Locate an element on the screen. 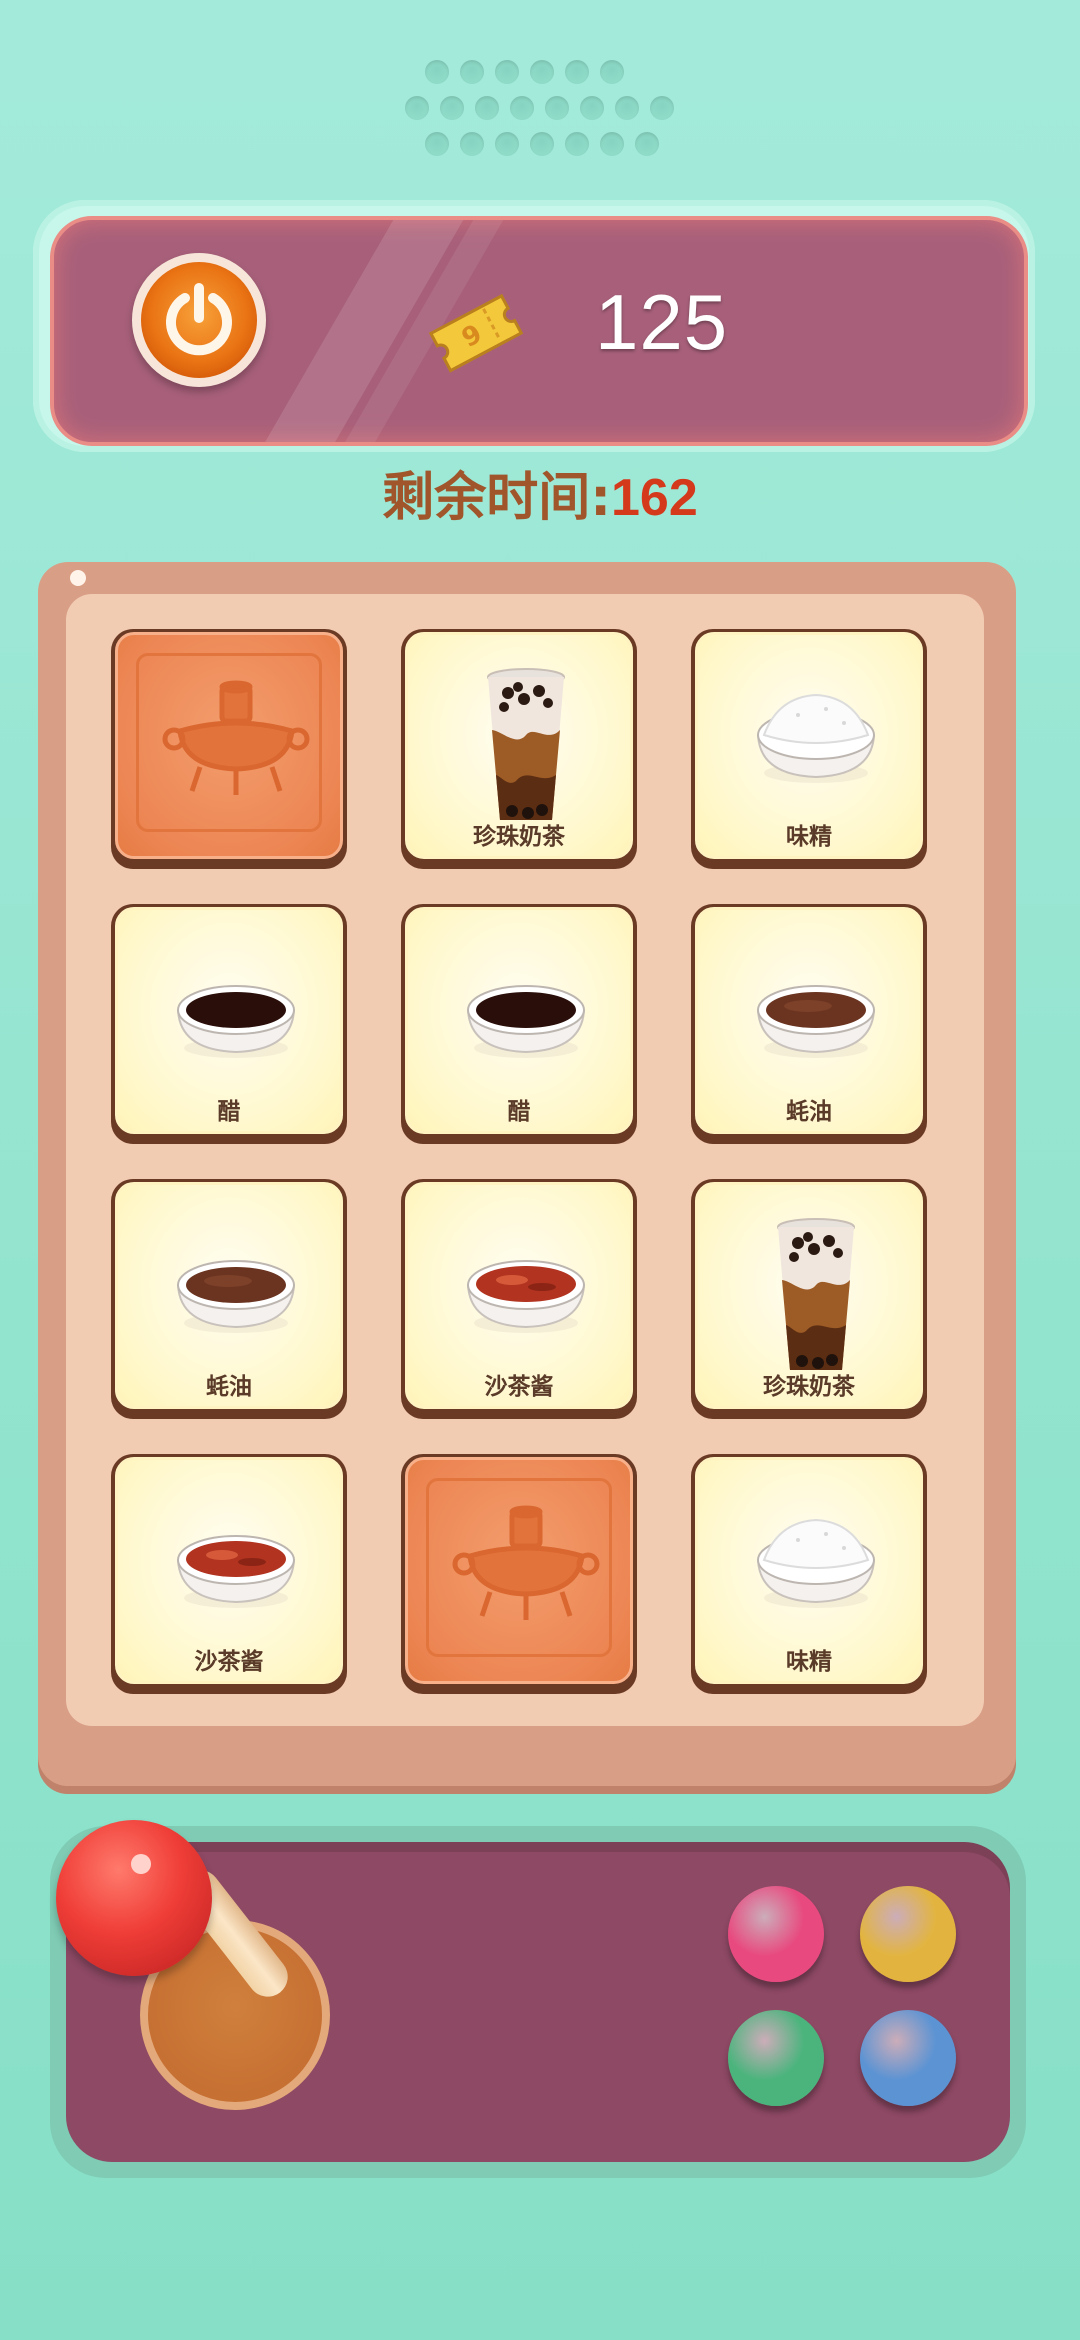 The image size is (1080, 2340). time-remaining: 剩余时间:162 is located at coordinates (540, 498).